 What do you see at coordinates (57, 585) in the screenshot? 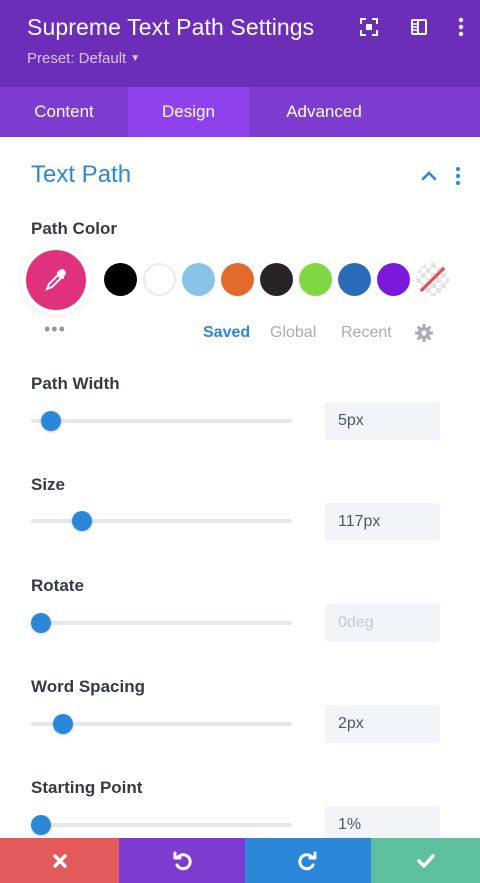
I see `rotate-label: Rotate` at bounding box center [57, 585].